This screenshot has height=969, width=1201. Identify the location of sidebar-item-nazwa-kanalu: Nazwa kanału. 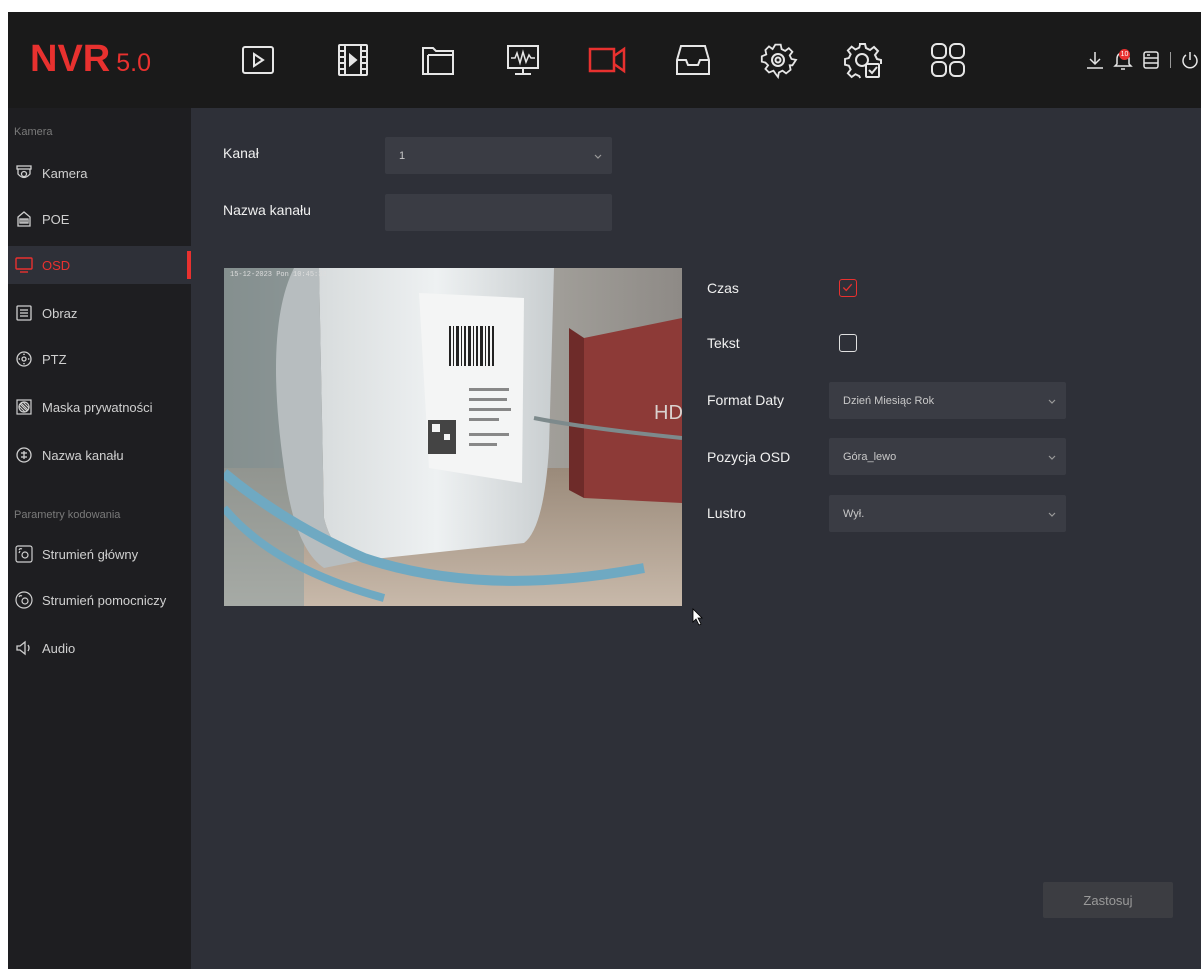
(99, 455).